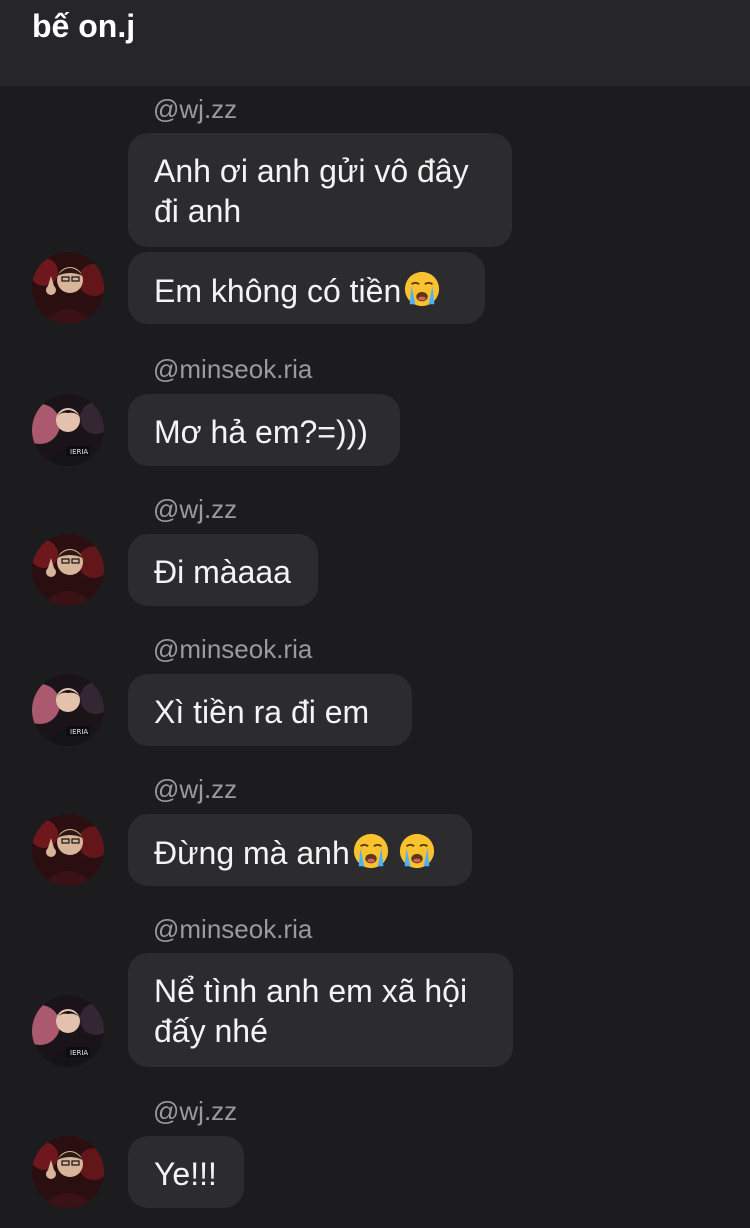  What do you see at coordinates (198, 211) in the screenshot?
I see `message-text-line: đi anh` at bounding box center [198, 211].